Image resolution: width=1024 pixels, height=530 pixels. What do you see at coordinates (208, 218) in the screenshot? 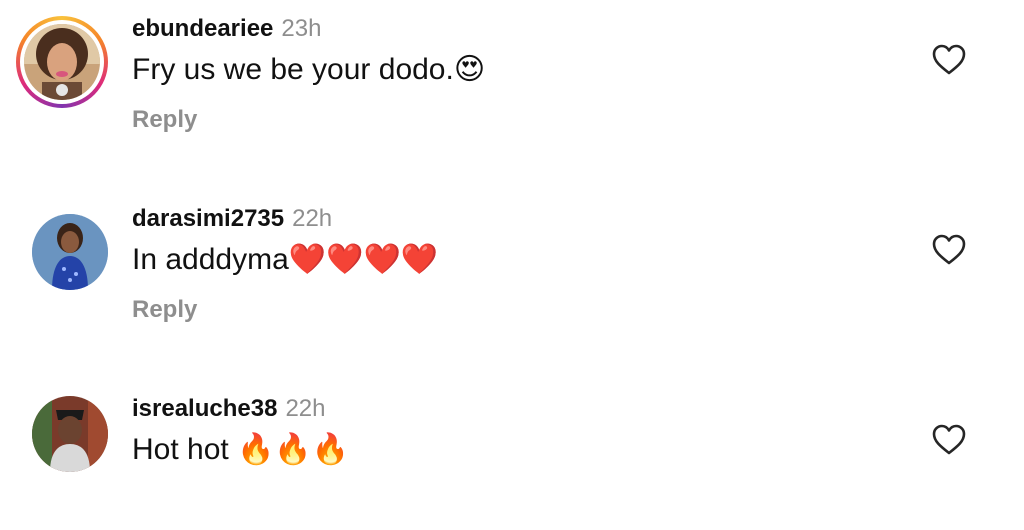
I see `username: darasimi2735` at bounding box center [208, 218].